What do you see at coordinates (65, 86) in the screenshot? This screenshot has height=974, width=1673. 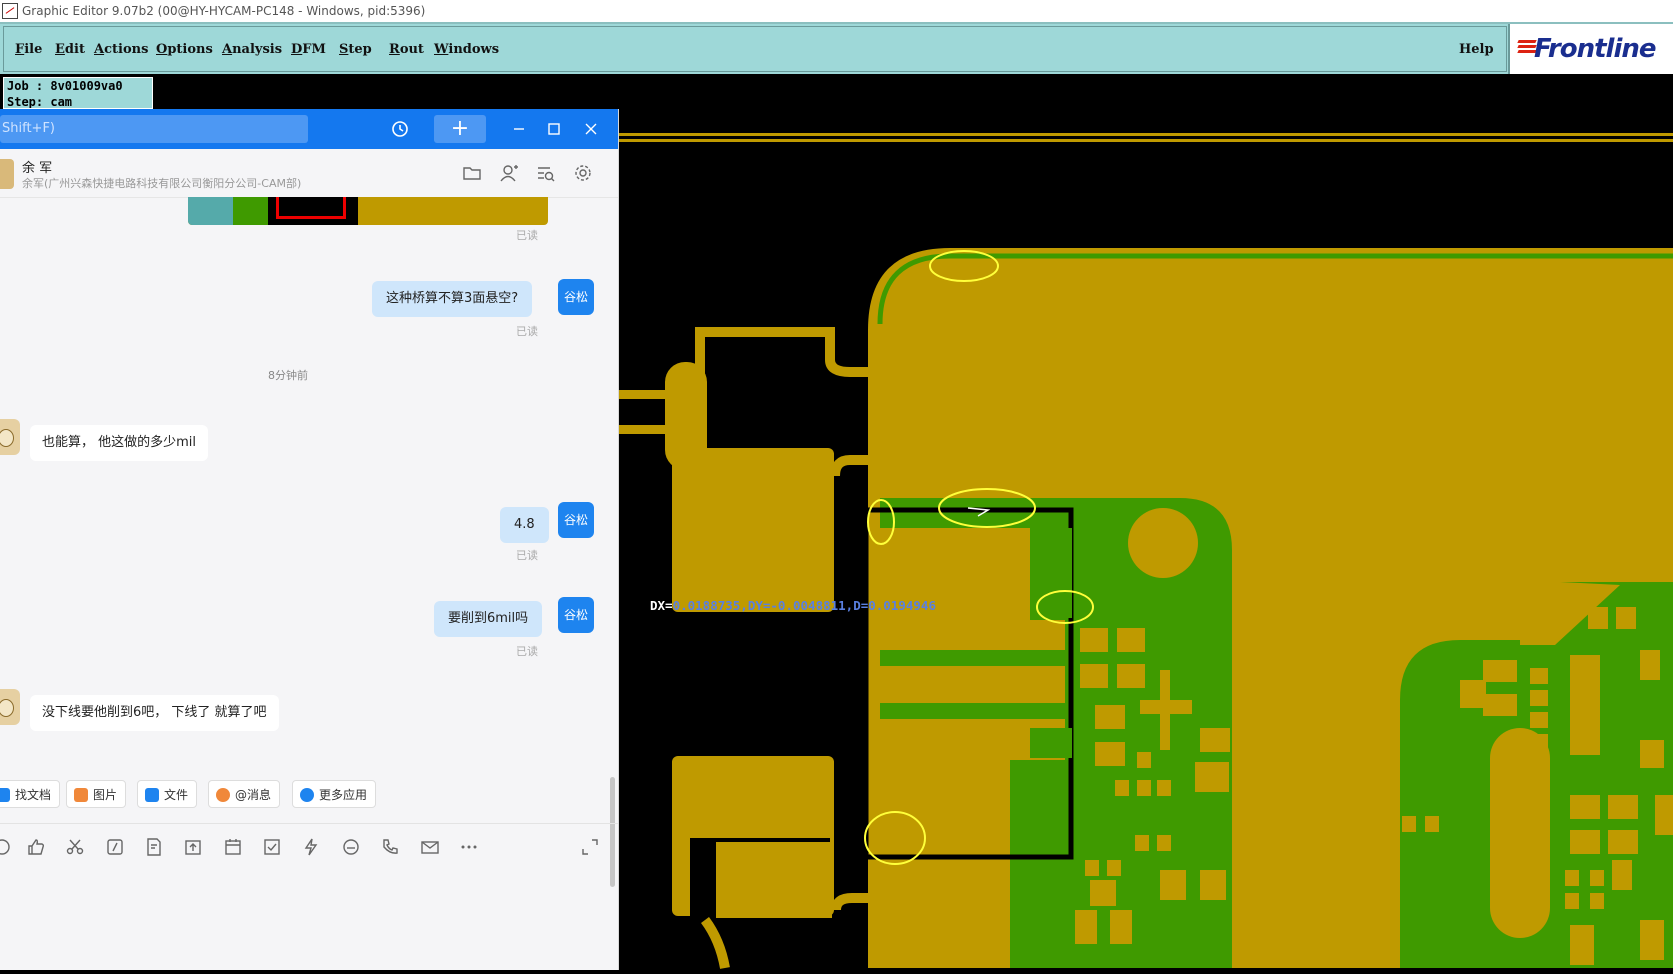 I see `job-name: Job : 8v01009va0` at bounding box center [65, 86].